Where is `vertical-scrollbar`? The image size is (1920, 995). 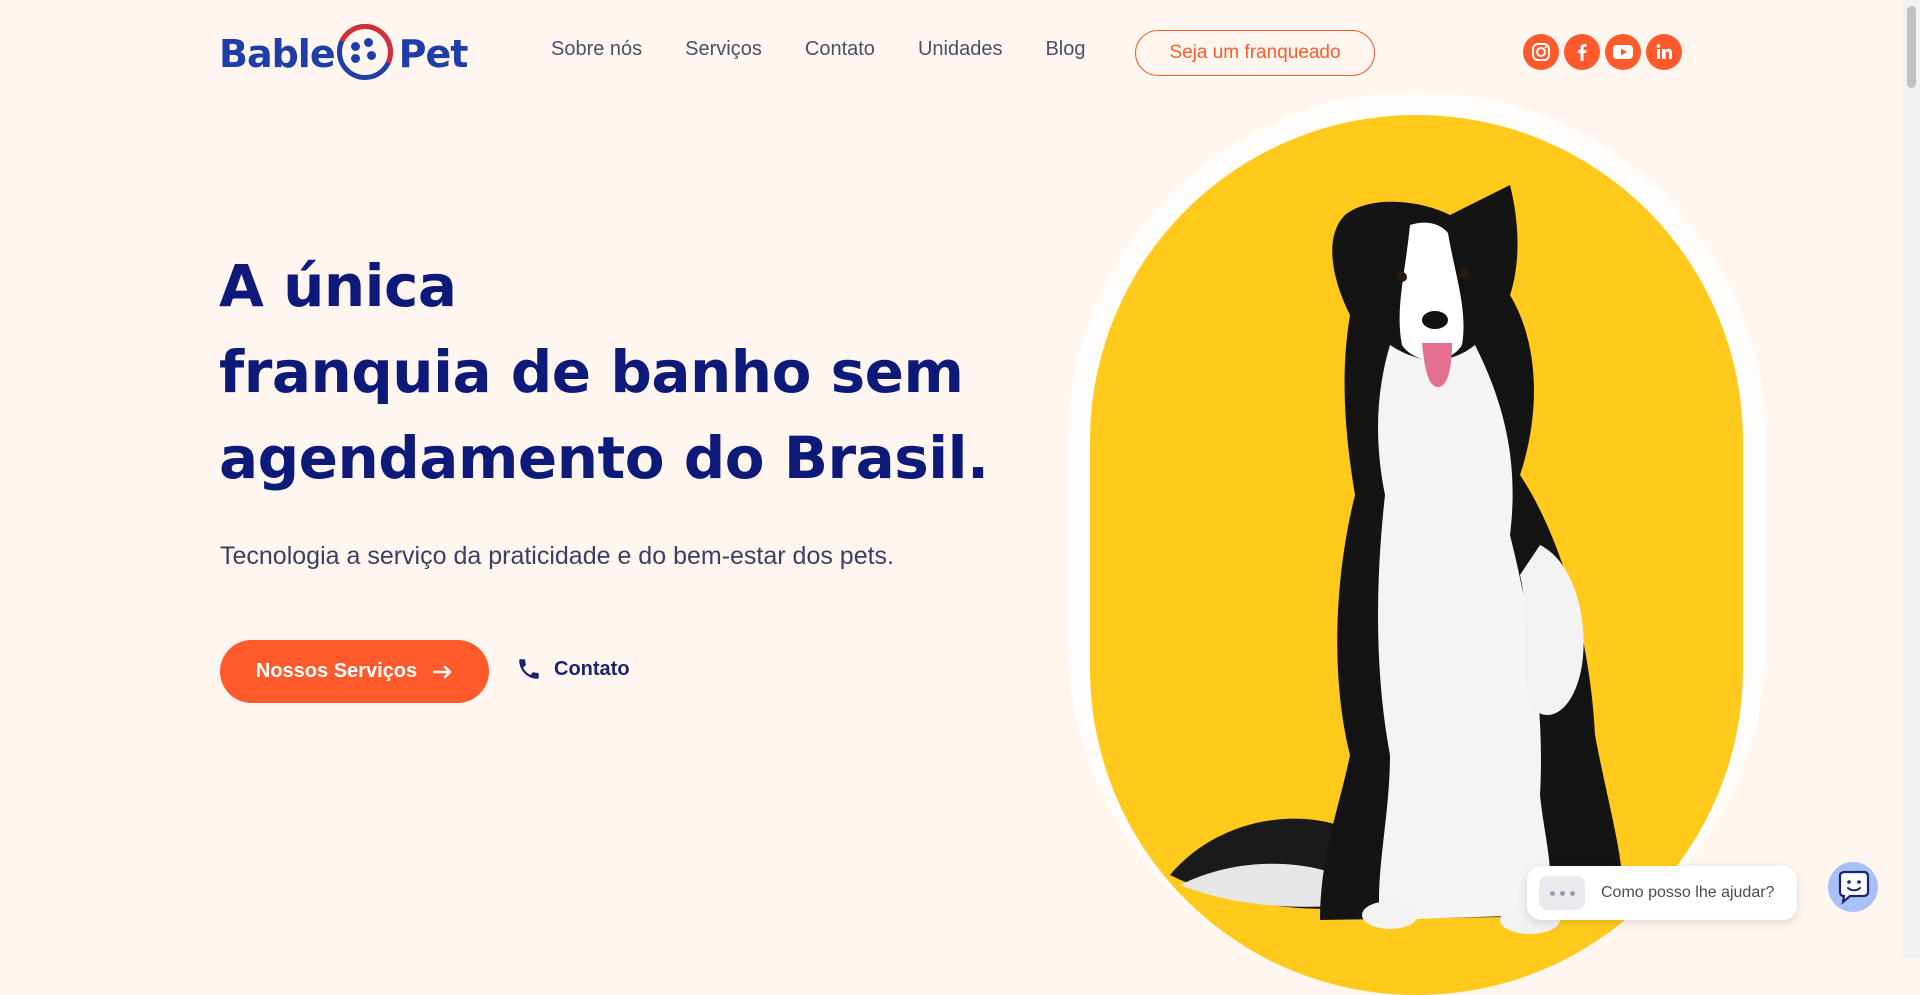
vertical-scrollbar is located at coordinates (1911, 479).